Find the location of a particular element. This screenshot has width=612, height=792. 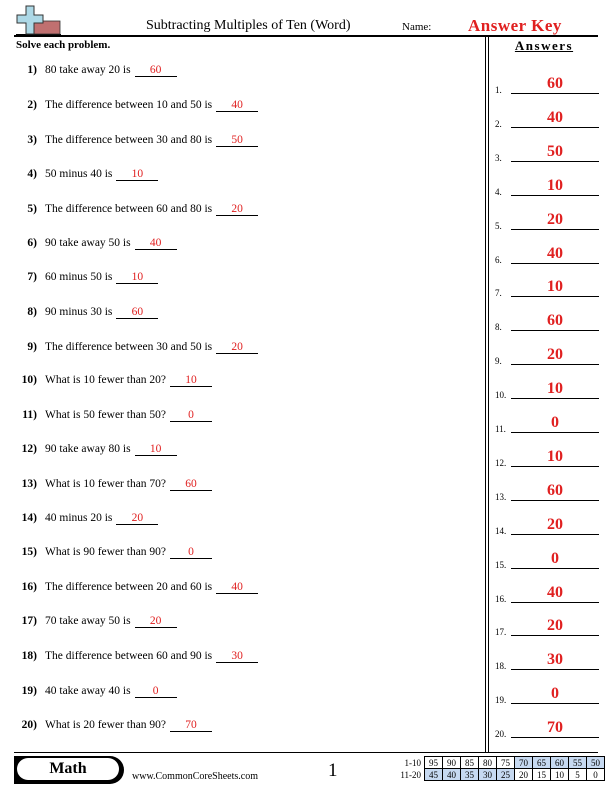

answer-key-item: 6. 40 is located at coordinates (547, 255).